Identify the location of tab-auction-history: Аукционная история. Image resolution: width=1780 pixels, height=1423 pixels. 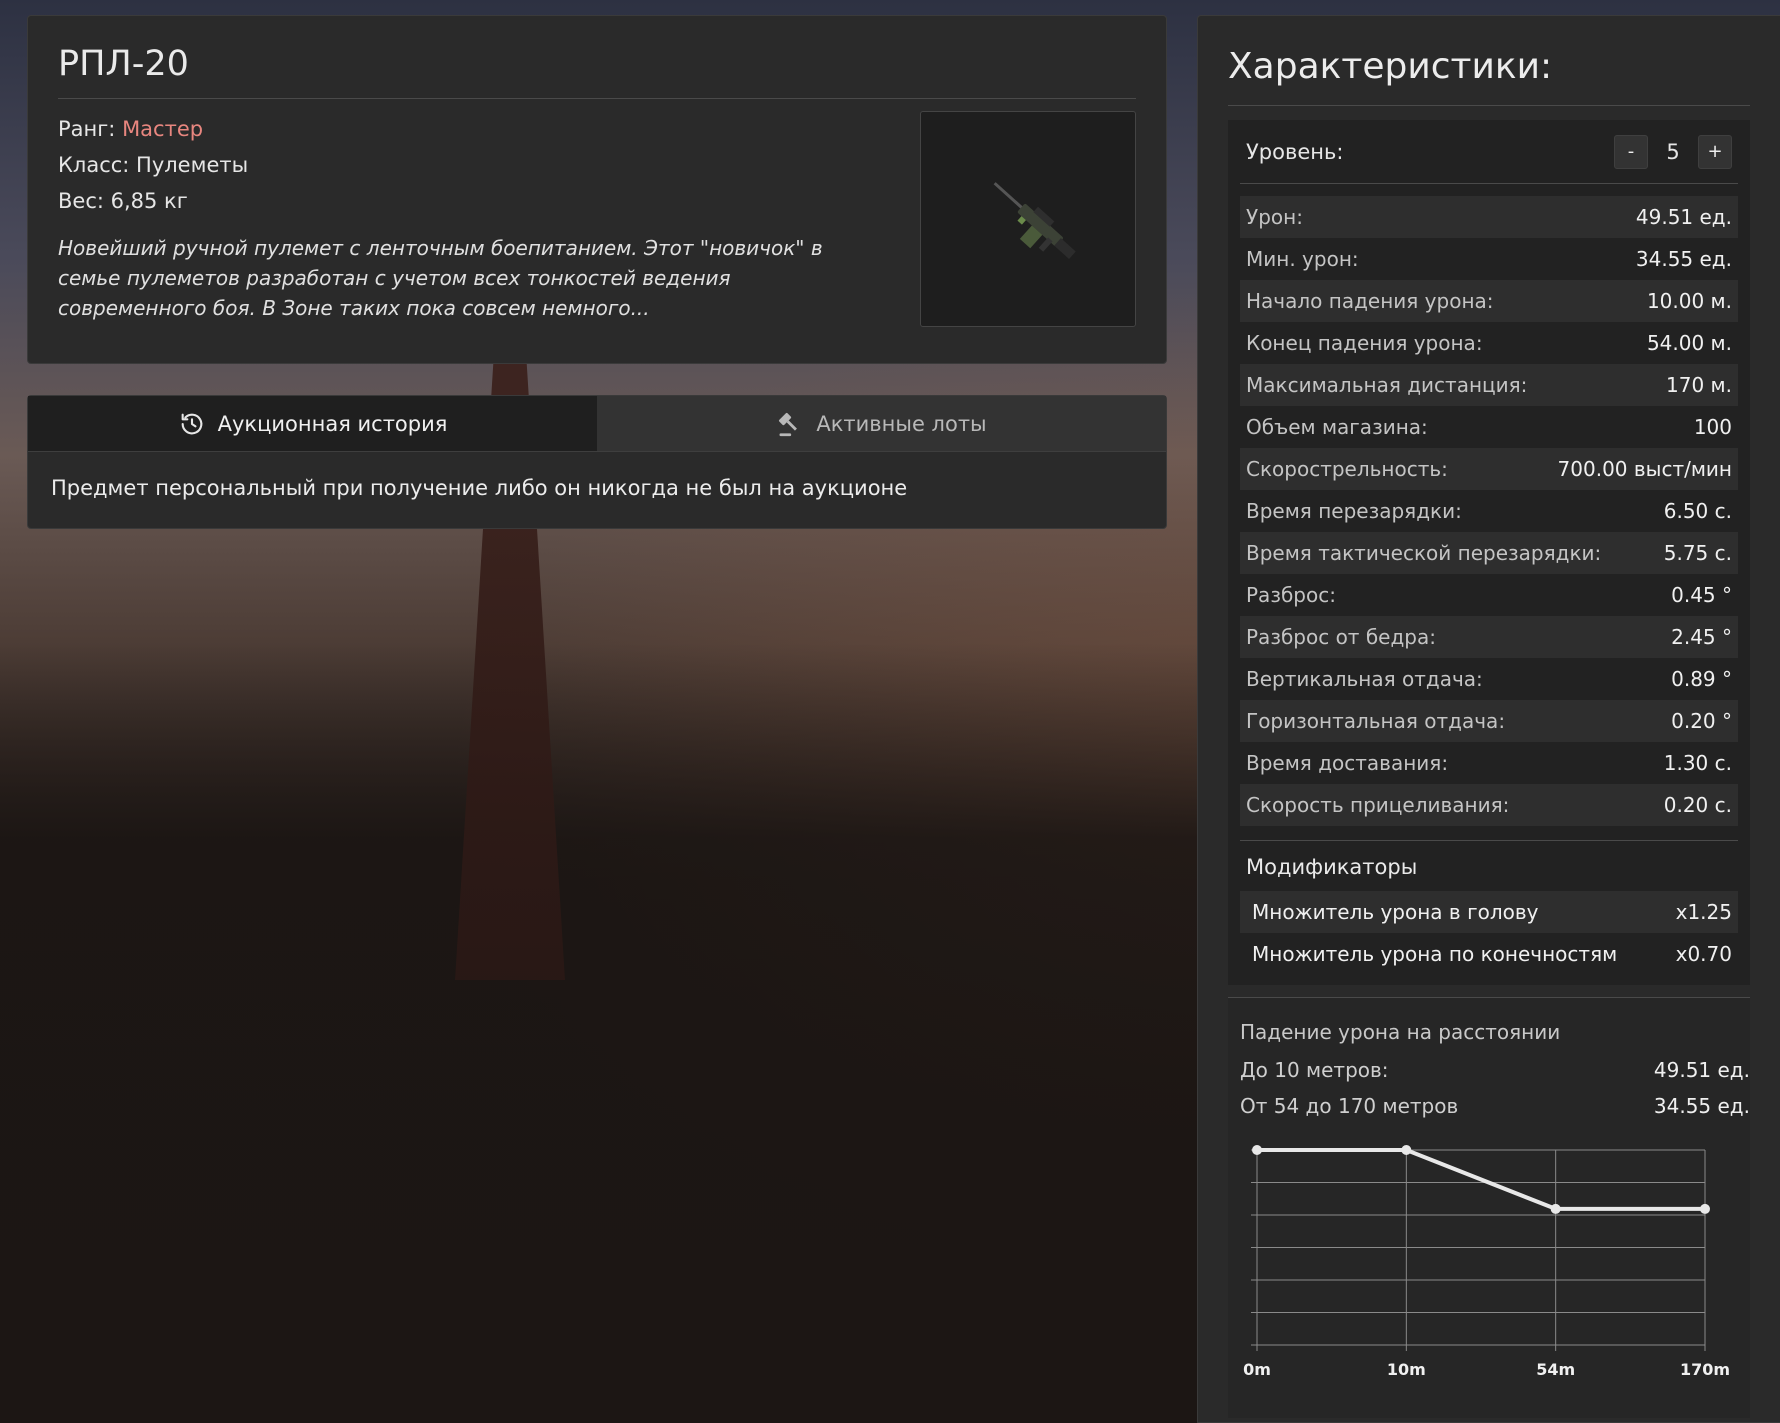
(312, 423).